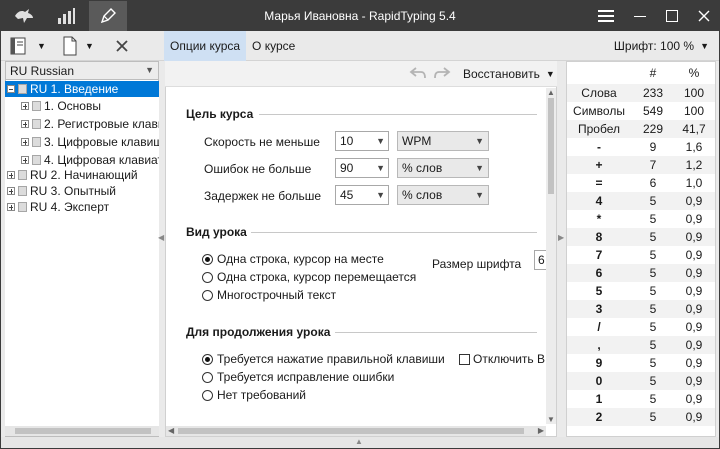 This screenshot has width=720, height=449. I want to click on tree-item-label: 3. Цифровые клавиши, so click(101, 142).